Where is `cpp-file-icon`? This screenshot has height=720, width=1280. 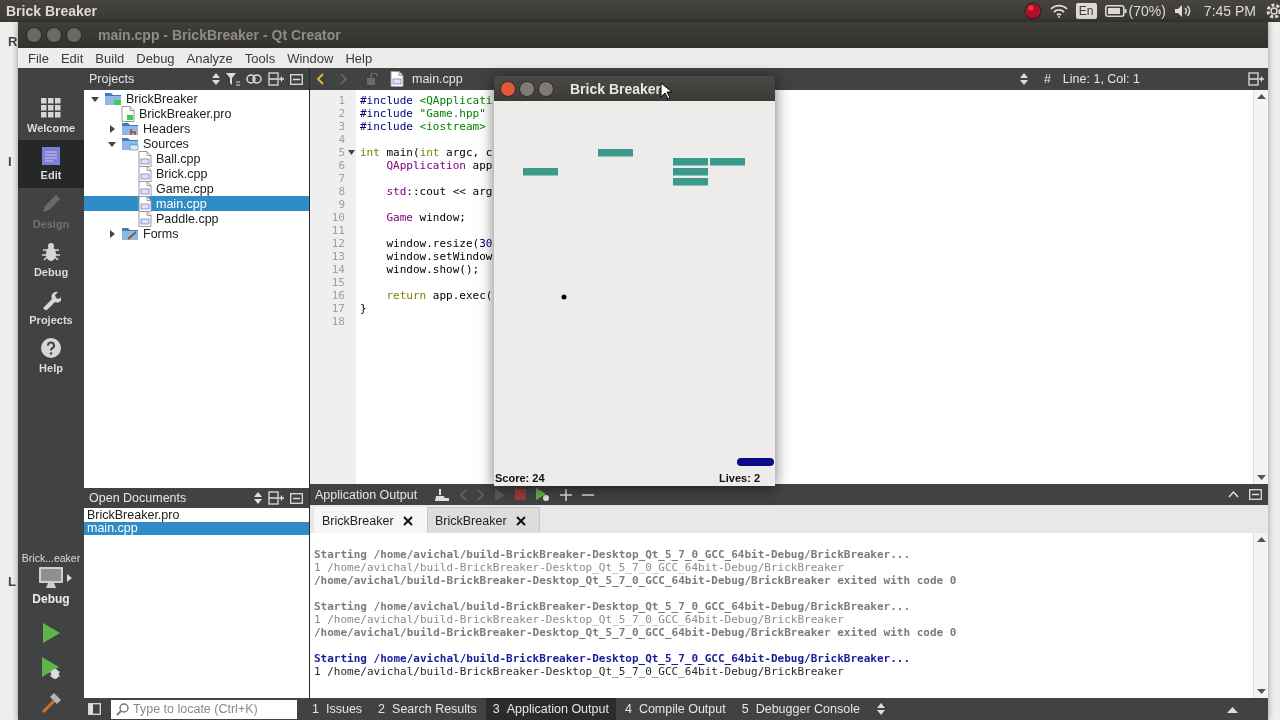
cpp-file-icon is located at coordinates (145, 188).